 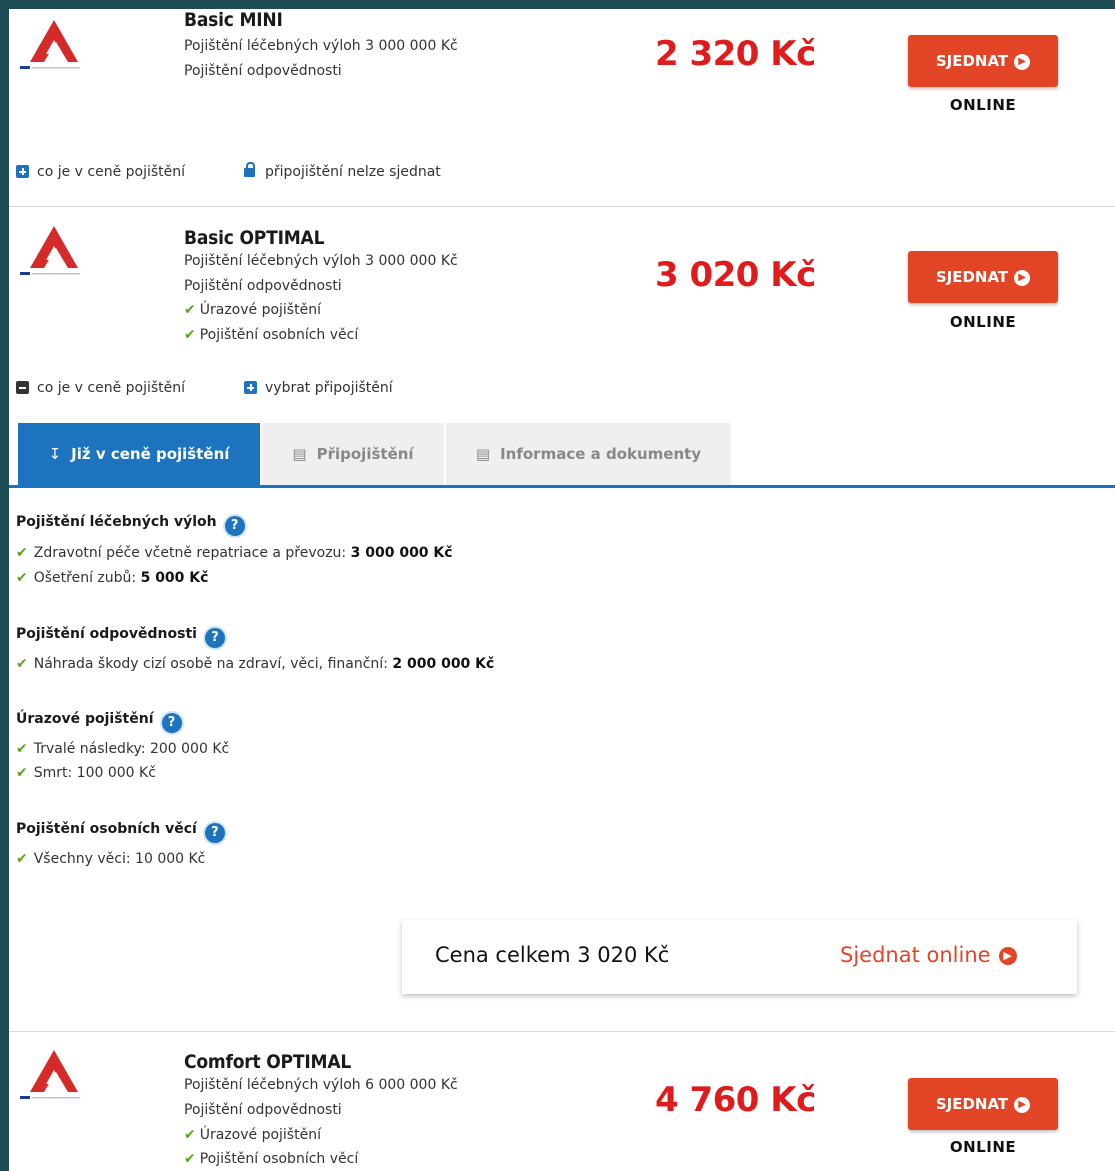 I want to click on coverage-item: ✔ Ošetření zubů: 5 000 Kč, so click(x=112, y=578).